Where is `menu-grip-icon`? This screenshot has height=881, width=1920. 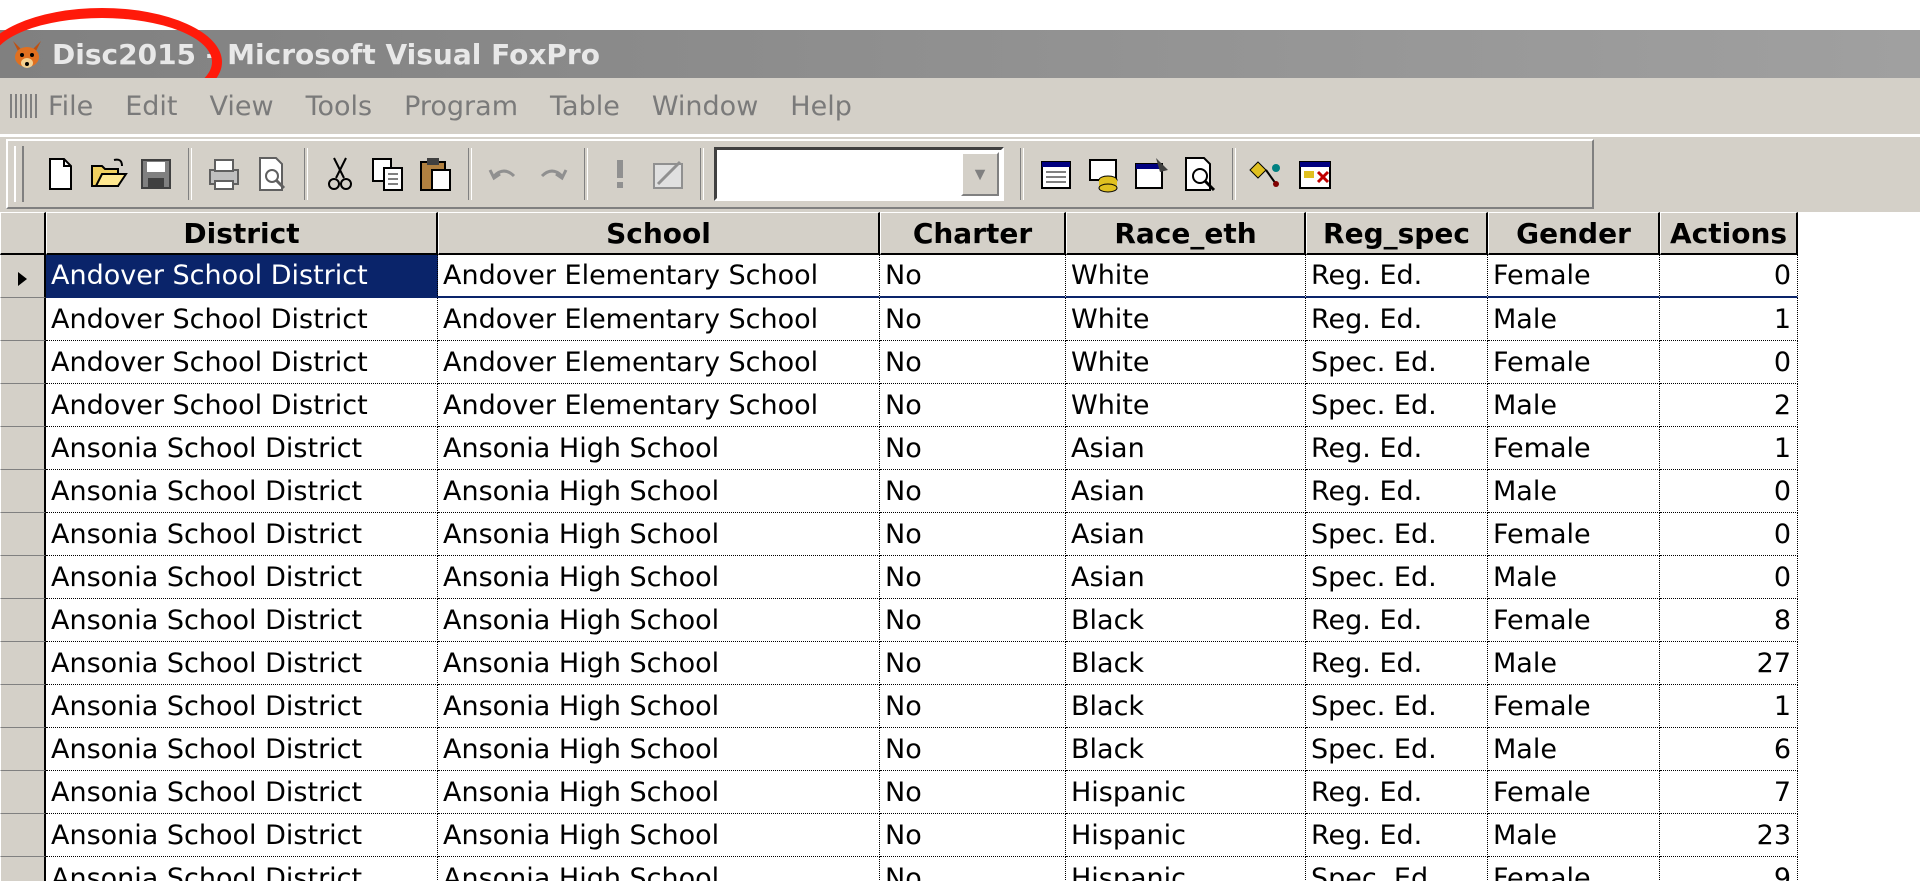
menu-grip-icon is located at coordinates (25, 106).